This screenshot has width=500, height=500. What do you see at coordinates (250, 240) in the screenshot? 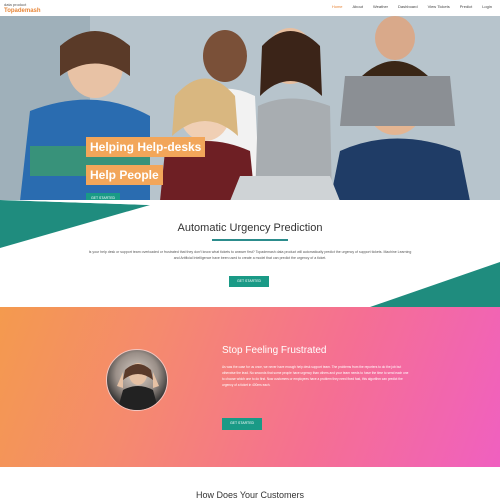
I see `heading-underline` at bounding box center [250, 240].